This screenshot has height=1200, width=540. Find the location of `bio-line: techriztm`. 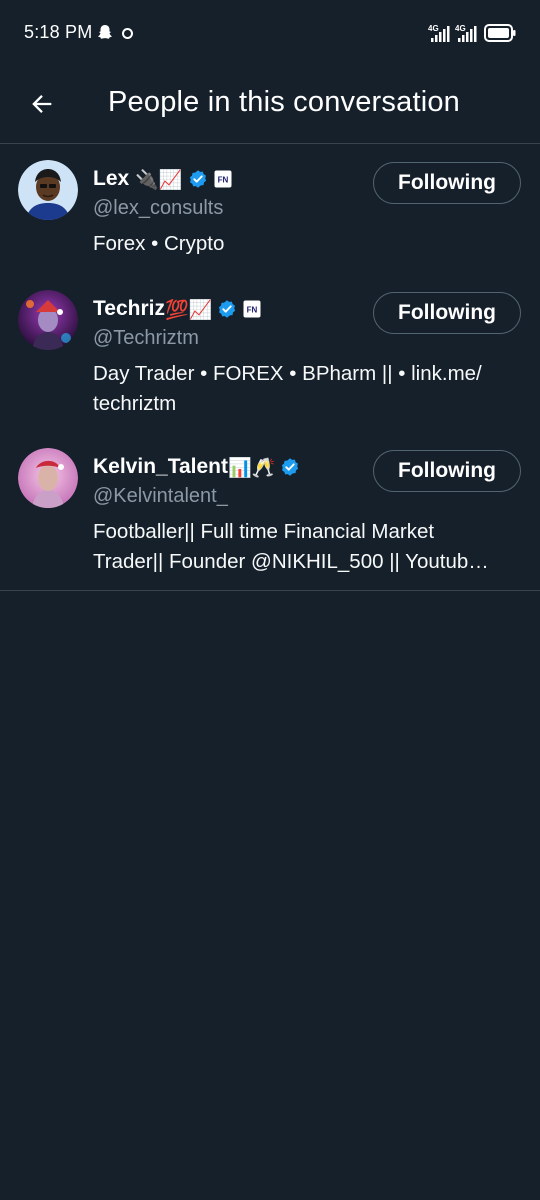

bio-line: techriztm is located at coordinates (308, 404).